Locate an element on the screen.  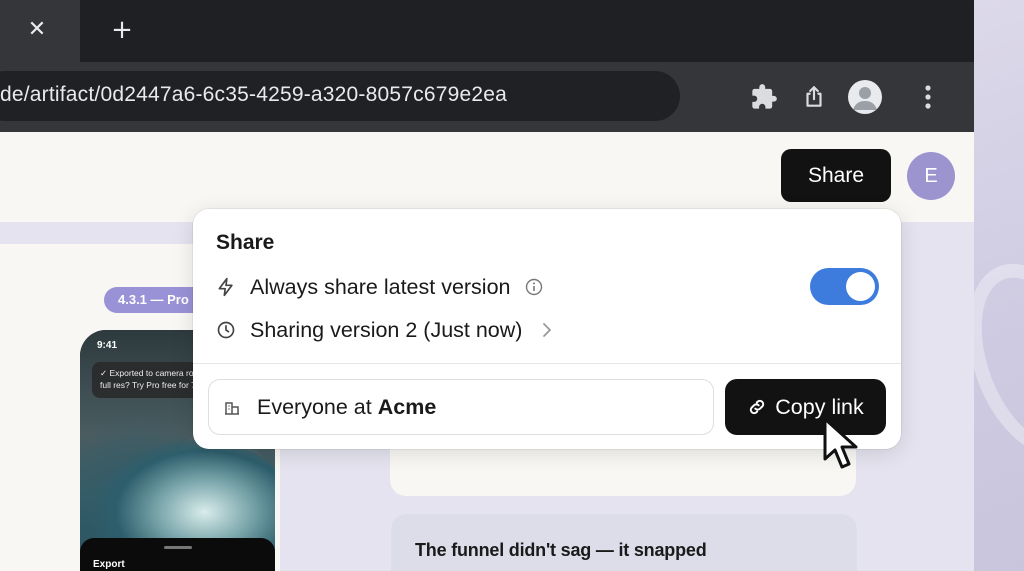
browser-tab: ✕ is located at coordinates (40, 31).